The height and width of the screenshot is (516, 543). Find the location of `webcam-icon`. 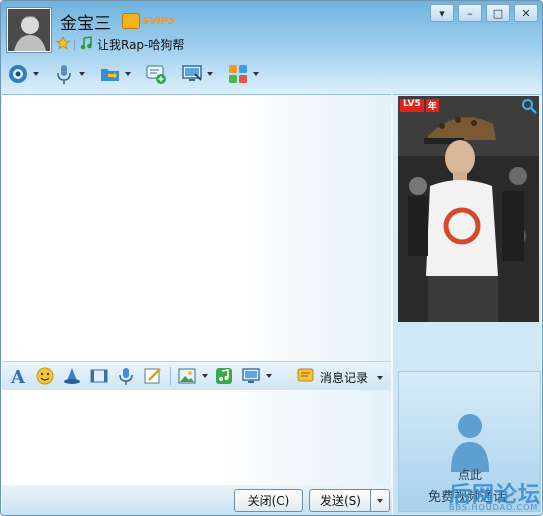

webcam-icon is located at coordinates (18, 74).